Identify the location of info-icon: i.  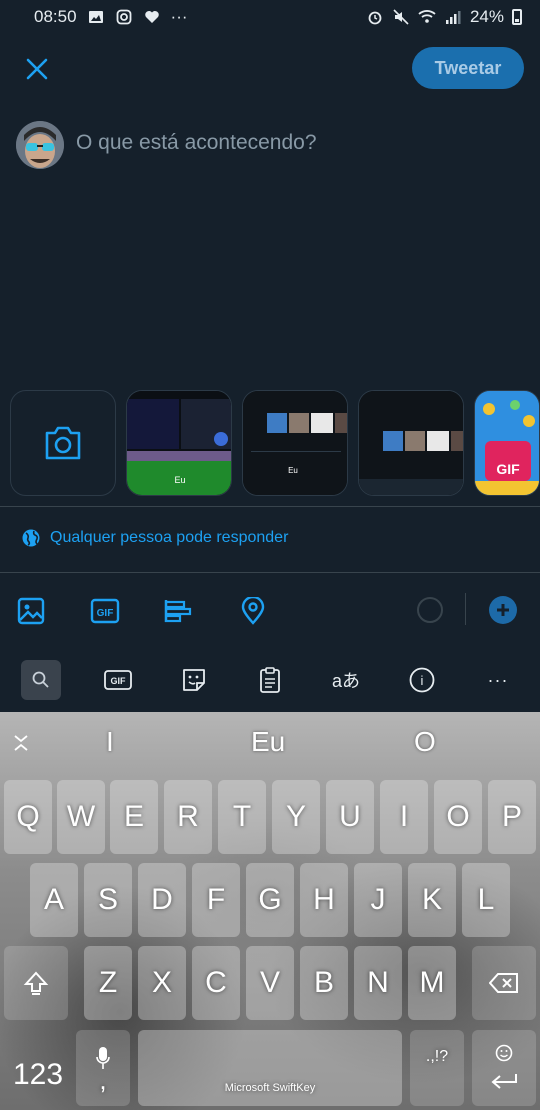
(422, 680).